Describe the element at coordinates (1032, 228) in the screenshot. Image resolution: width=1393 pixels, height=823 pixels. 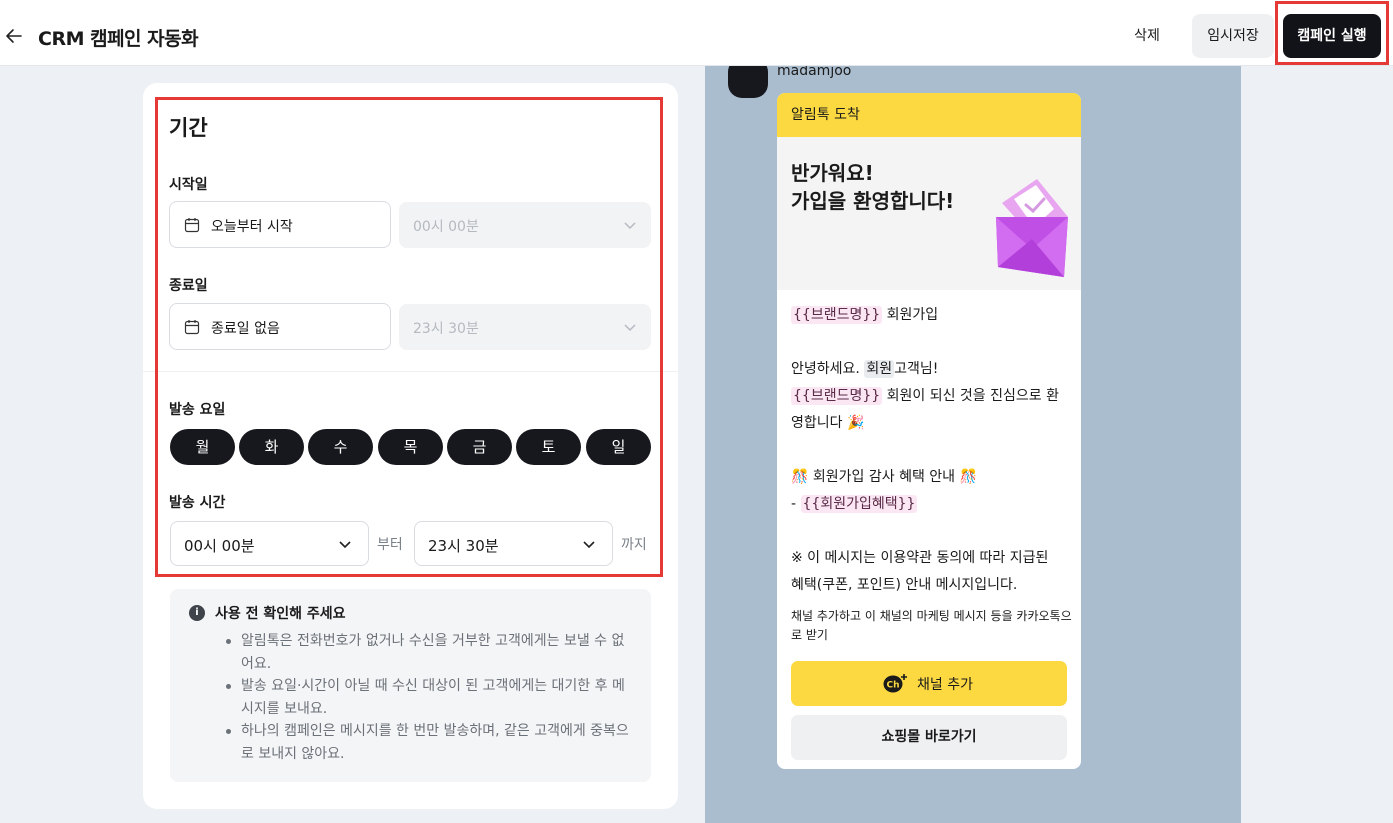
I see `envelope-icon` at that location.